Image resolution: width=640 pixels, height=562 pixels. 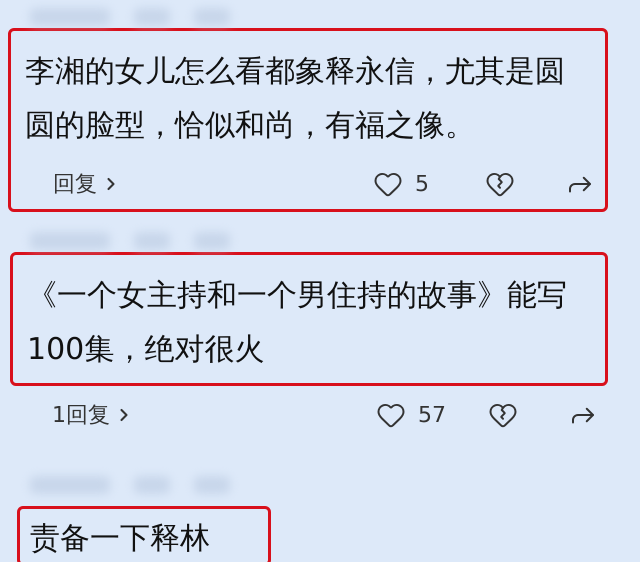 I want to click on comment-text: 责备一下释林, so click(x=120, y=538).